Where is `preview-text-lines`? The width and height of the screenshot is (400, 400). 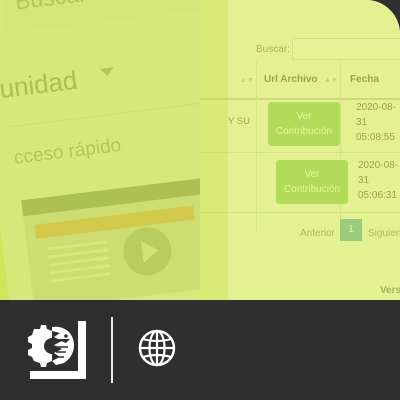 preview-text-lines is located at coordinates (79, 264).